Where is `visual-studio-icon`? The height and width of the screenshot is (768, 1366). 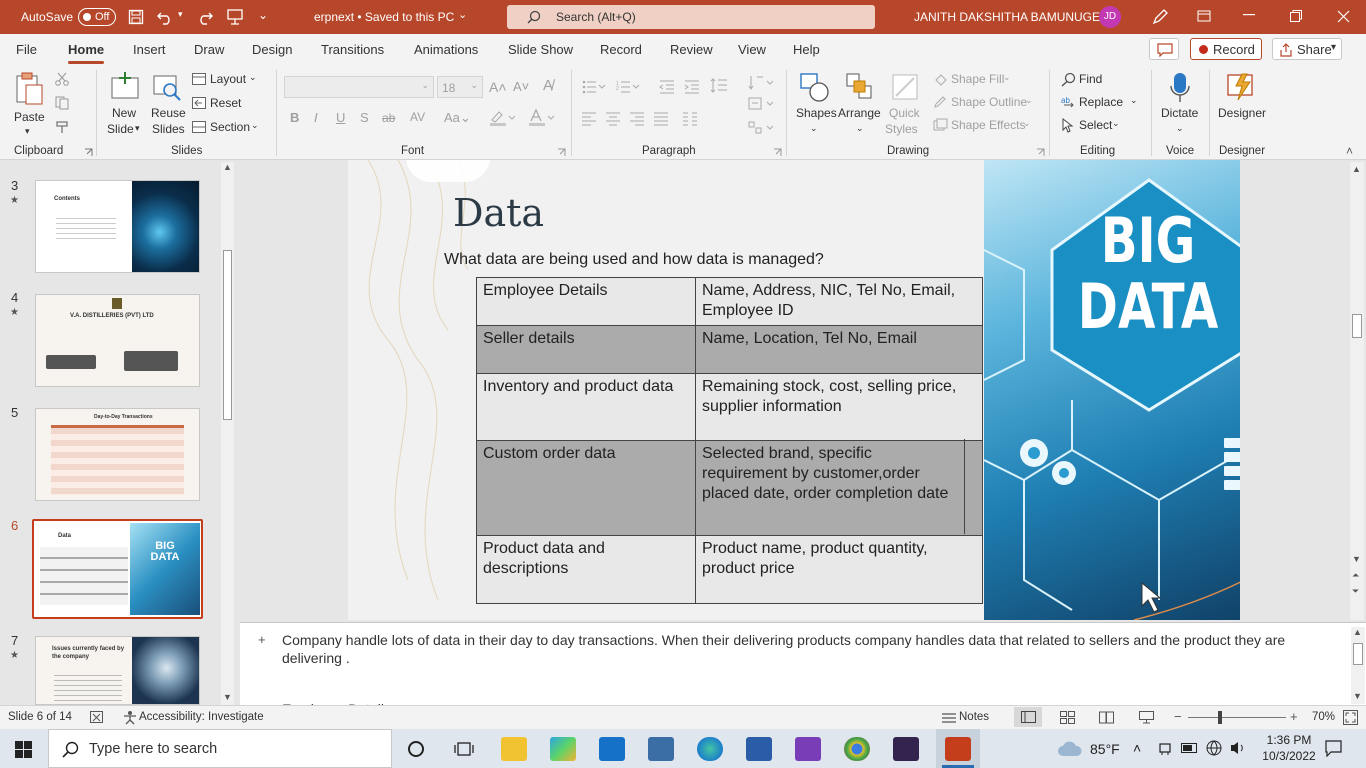
visual-studio-icon is located at coordinates (808, 749).